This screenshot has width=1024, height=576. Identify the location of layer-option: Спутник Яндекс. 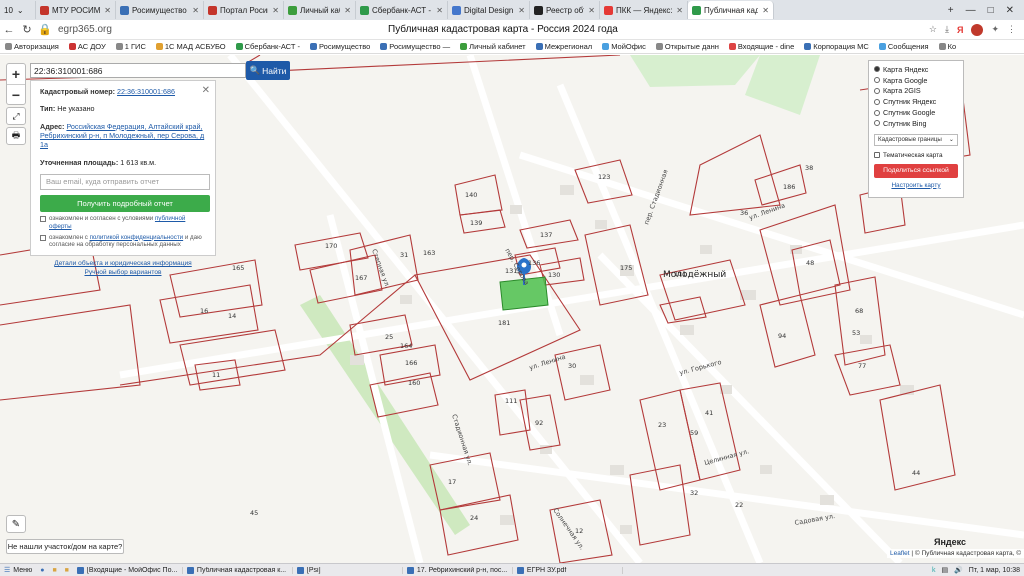
(916, 101).